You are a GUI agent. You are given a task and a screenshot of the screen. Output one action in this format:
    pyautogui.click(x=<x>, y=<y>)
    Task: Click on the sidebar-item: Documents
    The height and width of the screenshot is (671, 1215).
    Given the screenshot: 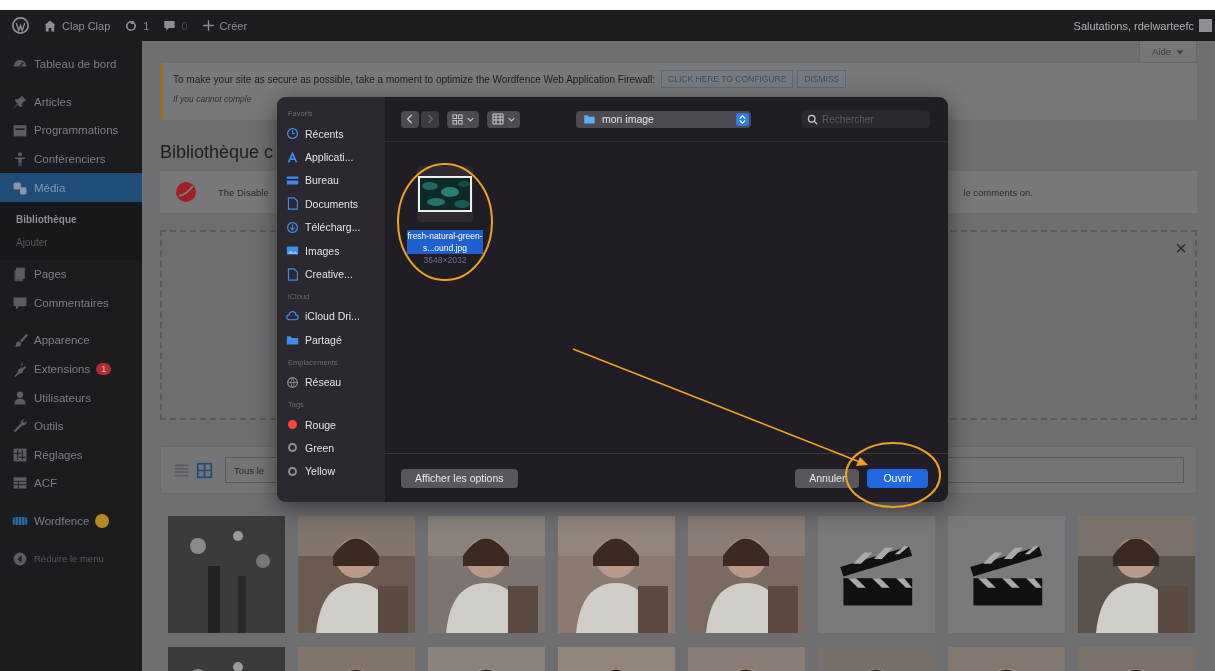 What is the action you would take?
    pyautogui.click(x=335, y=204)
    